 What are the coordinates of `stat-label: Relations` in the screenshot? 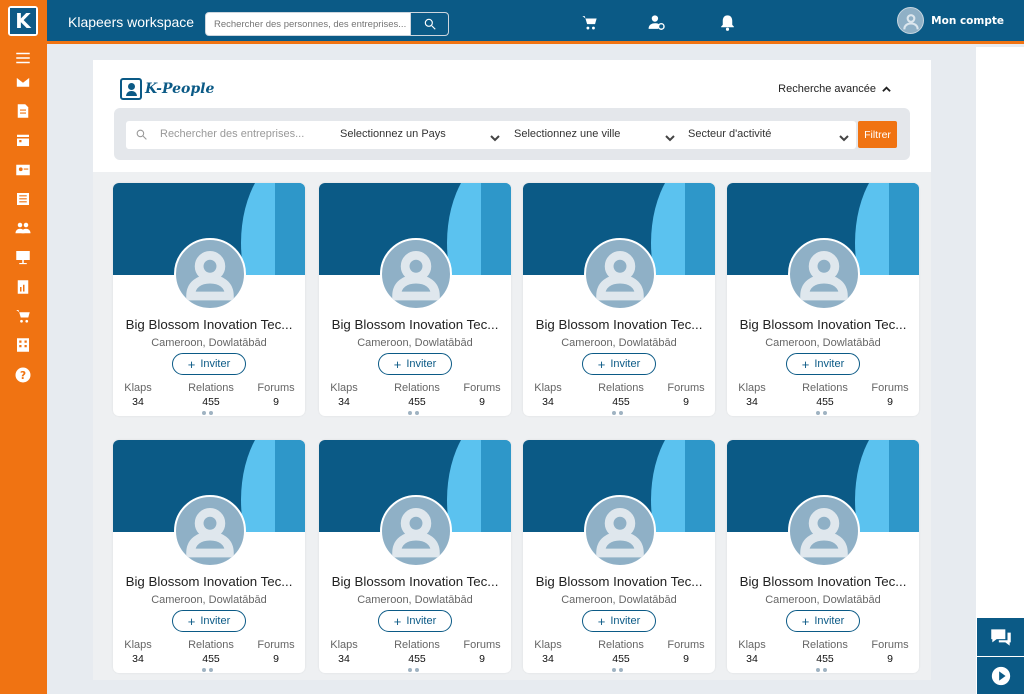 It's located at (825, 645).